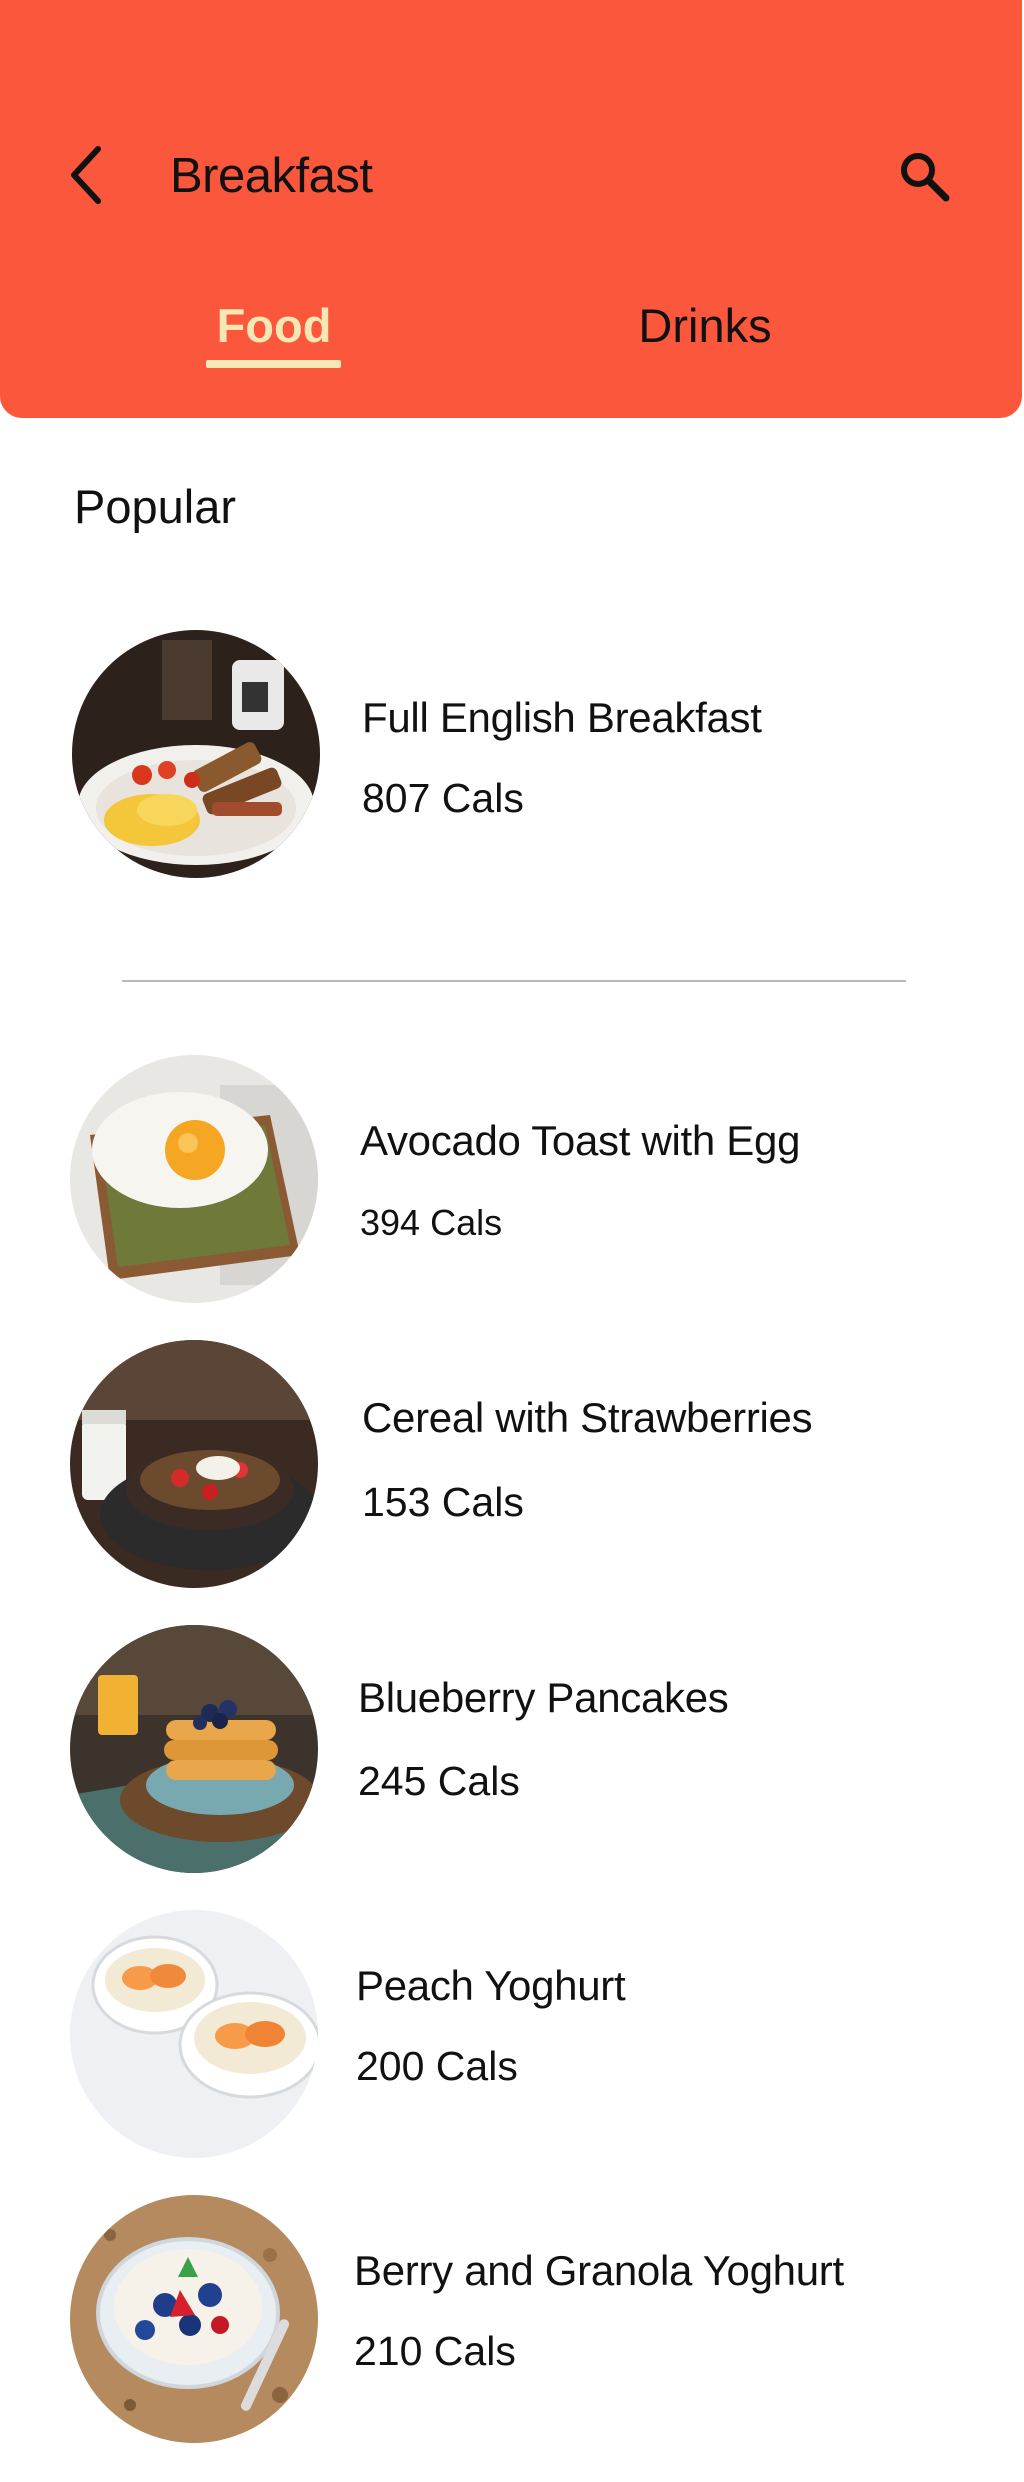 The width and height of the screenshot is (1024, 2482). I want to click on list-item: Avocado Toast with Egg 394 Cals, so click(520, 1180).